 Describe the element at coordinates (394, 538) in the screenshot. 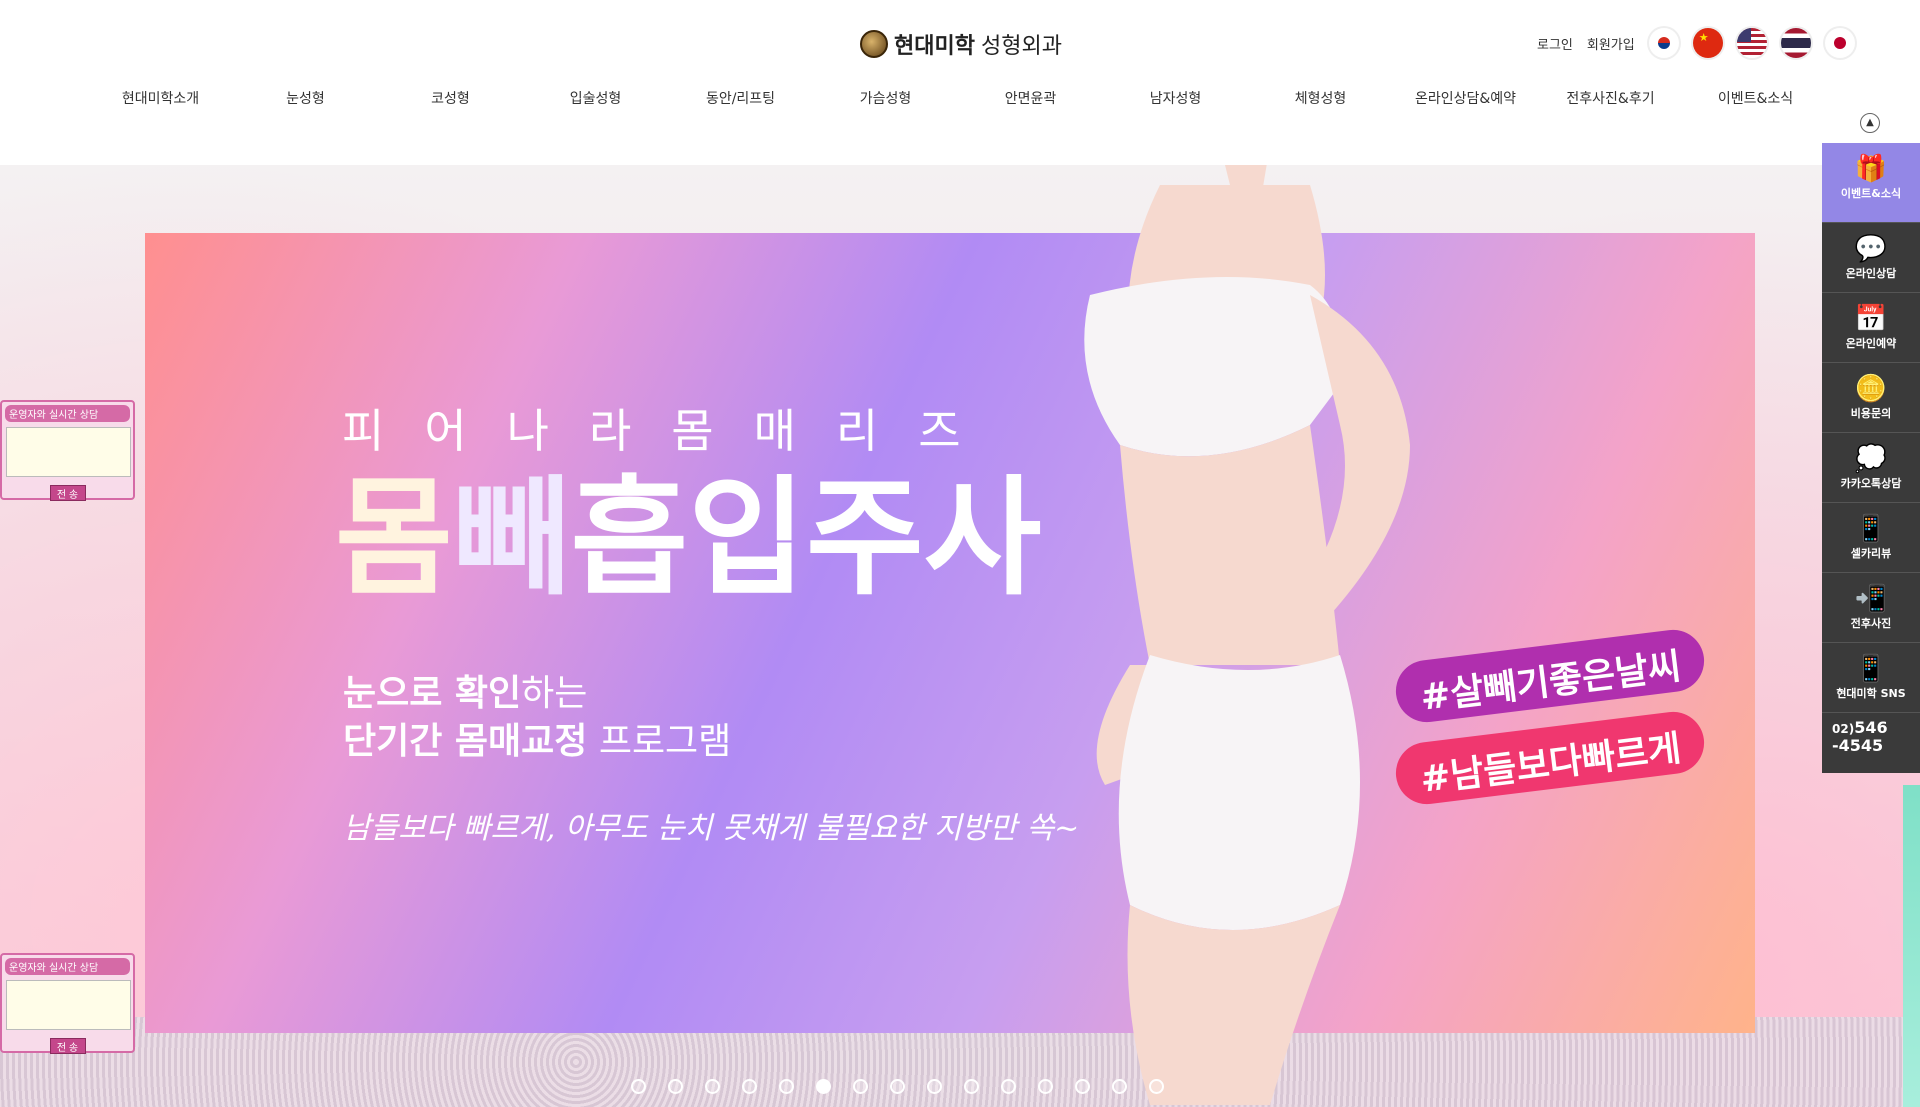

I see `banner-title-part1: 몸` at that location.